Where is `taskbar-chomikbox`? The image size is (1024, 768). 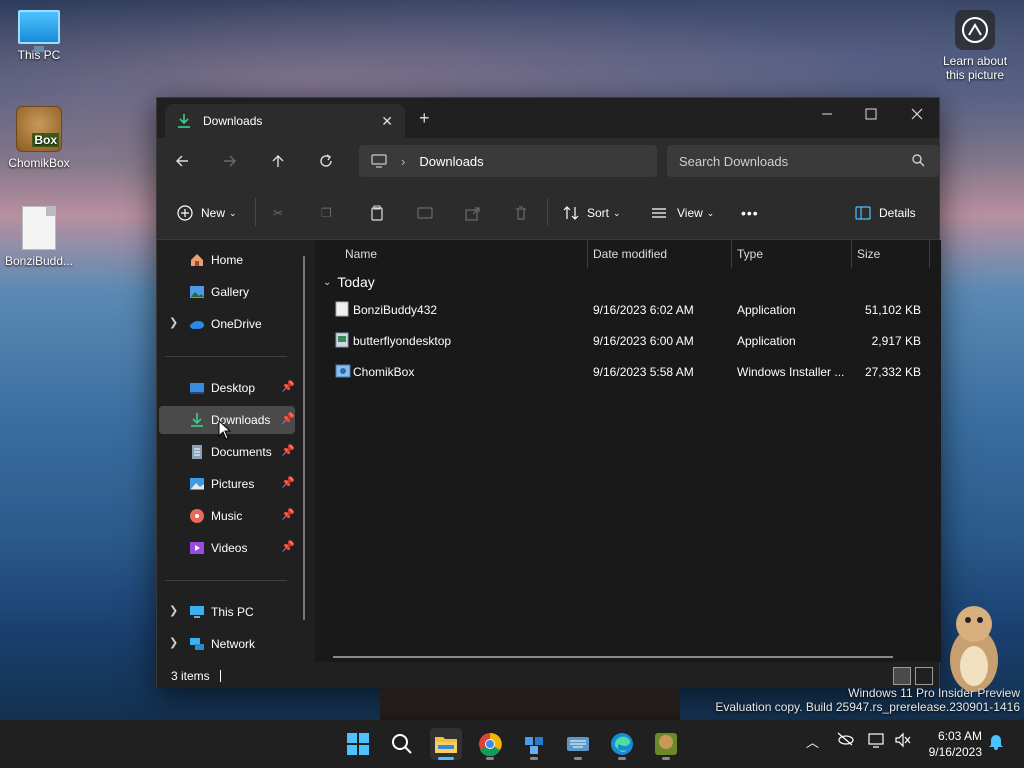
taskbar-chomikbox is located at coordinates (666, 744).